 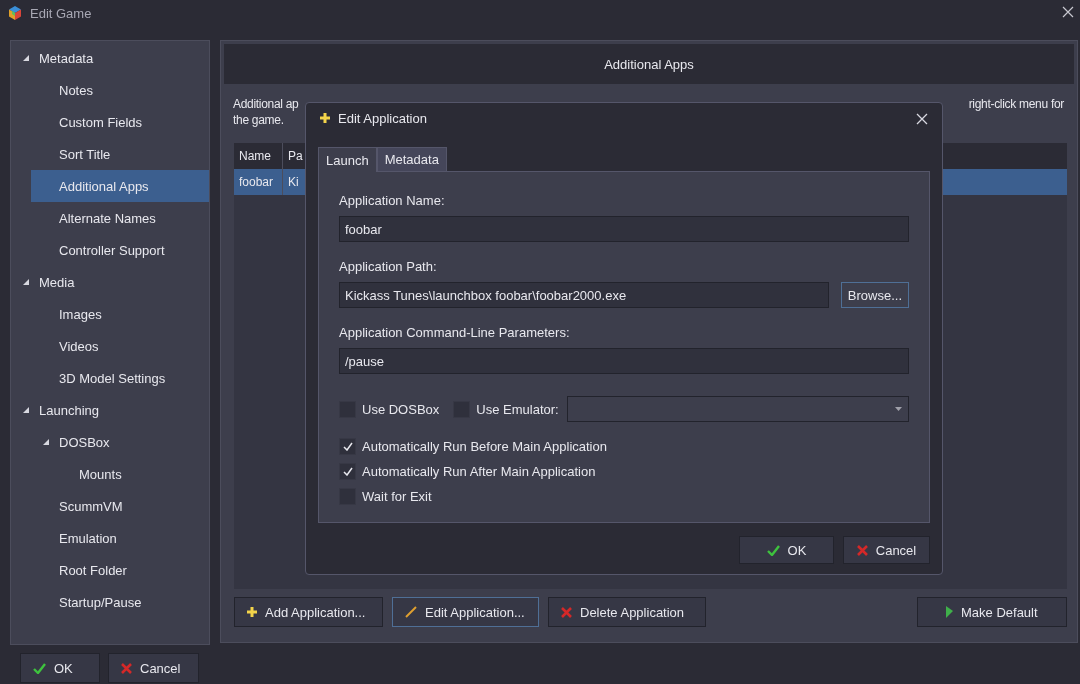 What do you see at coordinates (584, 295) in the screenshot?
I see `input-field: Kickass Tunes\launchbox foobar\foobar2000.exe` at bounding box center [584, 295].